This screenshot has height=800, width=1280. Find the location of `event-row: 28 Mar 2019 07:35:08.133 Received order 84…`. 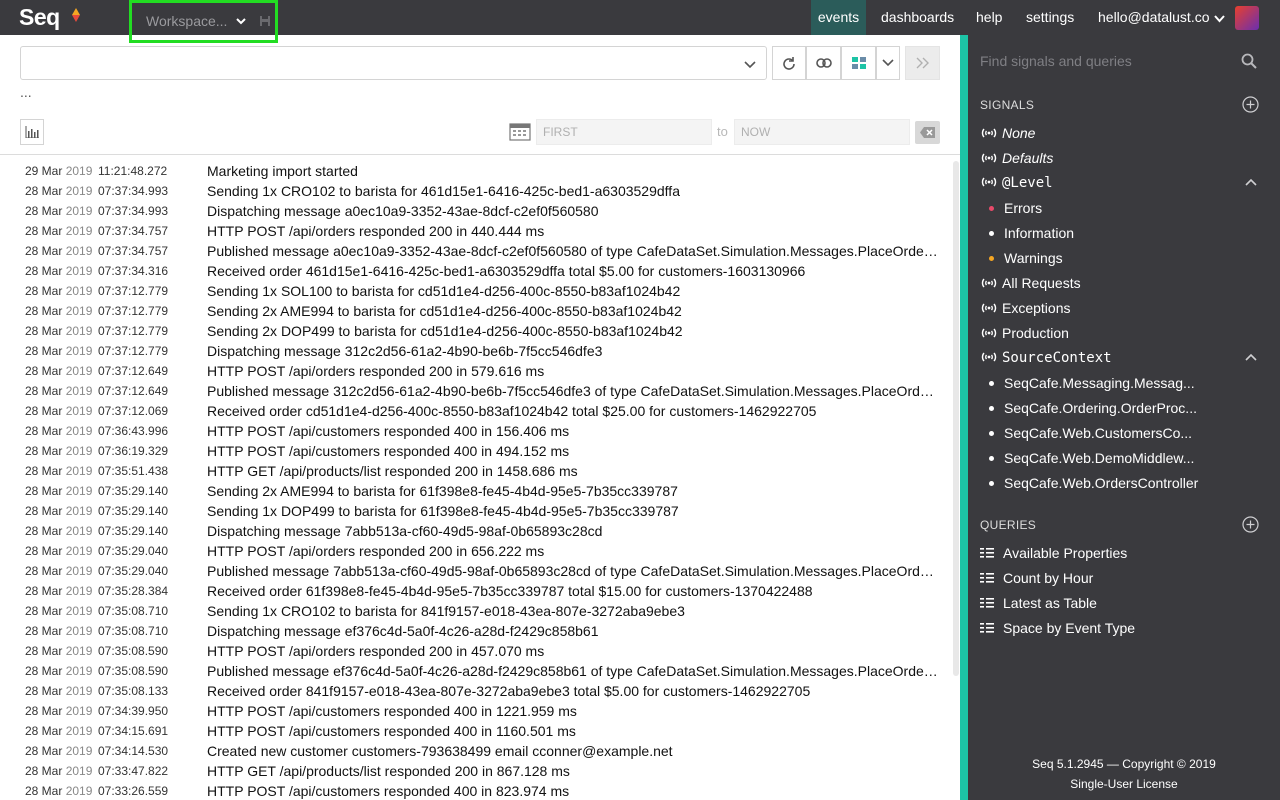

event-row: 28 Mar 2019 07:35:08.133 Received order 84… is located at coordinates (477, 691).